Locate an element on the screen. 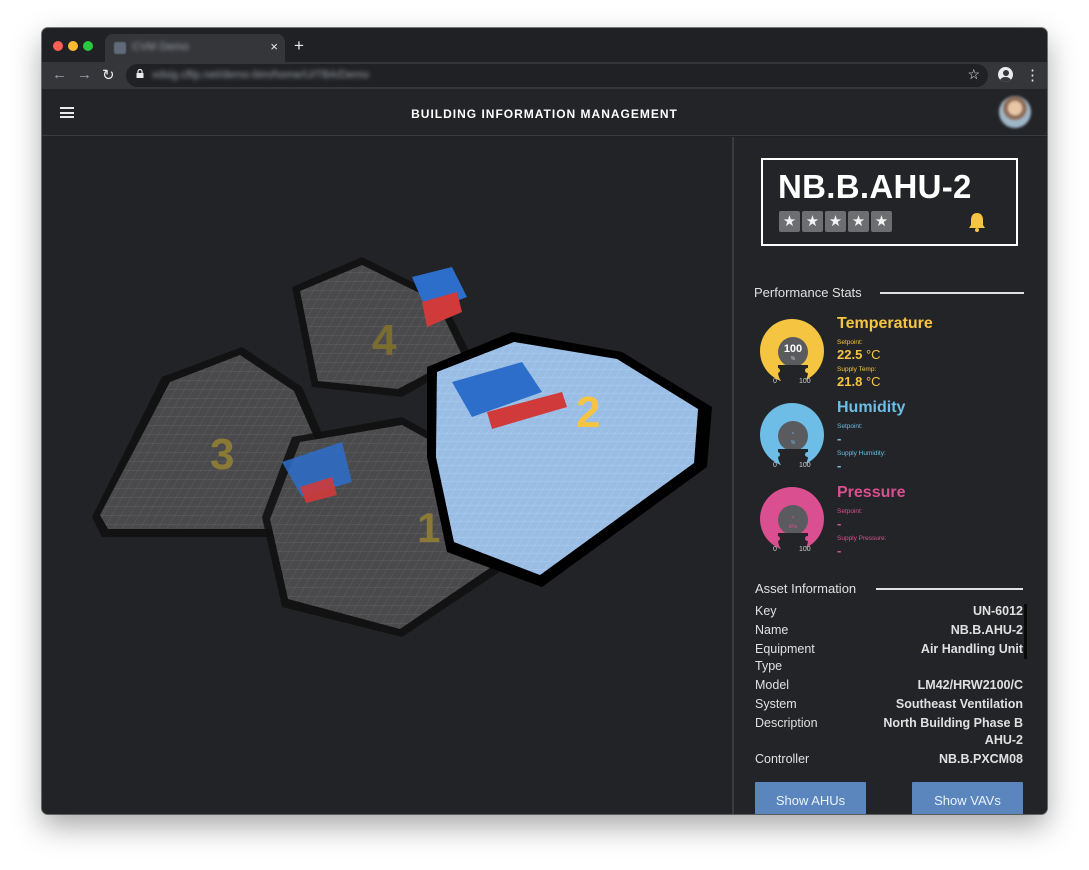 The image size is (1089, 870). favicon-icon is located at coordinates (120, 48).